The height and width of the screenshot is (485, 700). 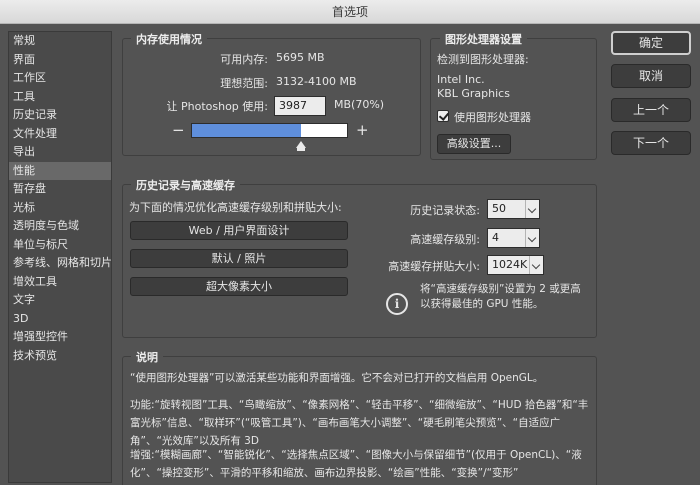 I want to click on description-title: 说明, so click(x=147, y=357).